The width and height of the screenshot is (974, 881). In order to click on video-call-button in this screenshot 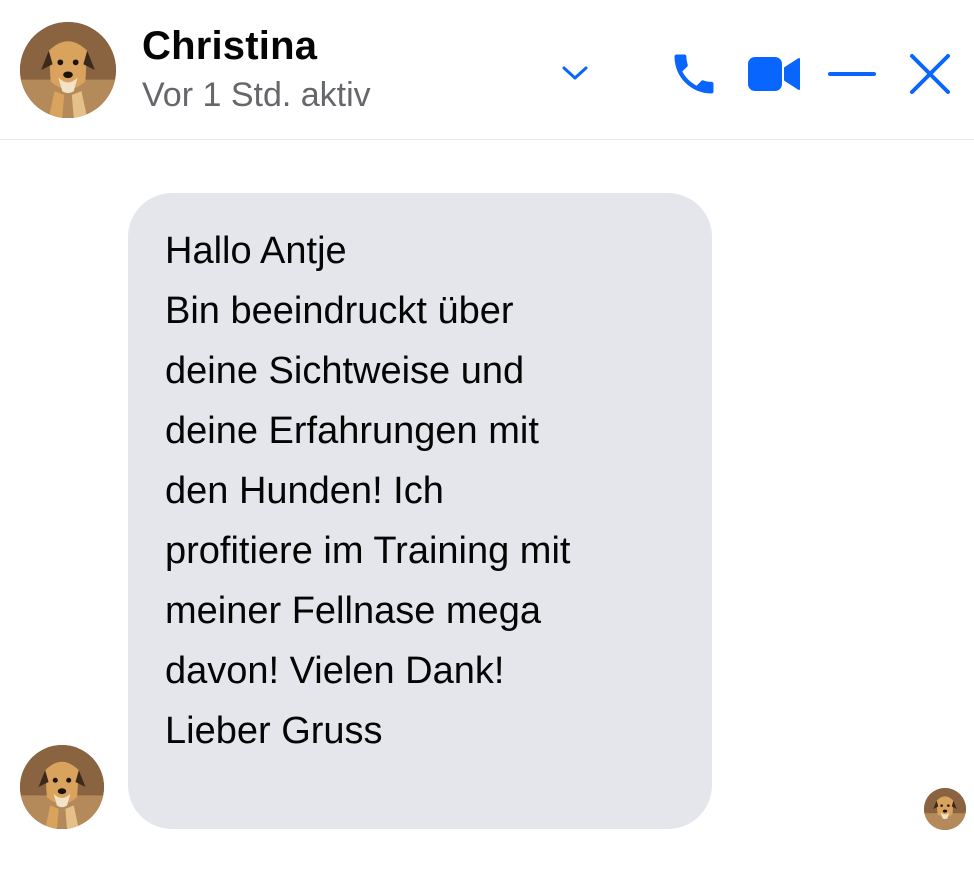, I will do `click(774, 74)`.